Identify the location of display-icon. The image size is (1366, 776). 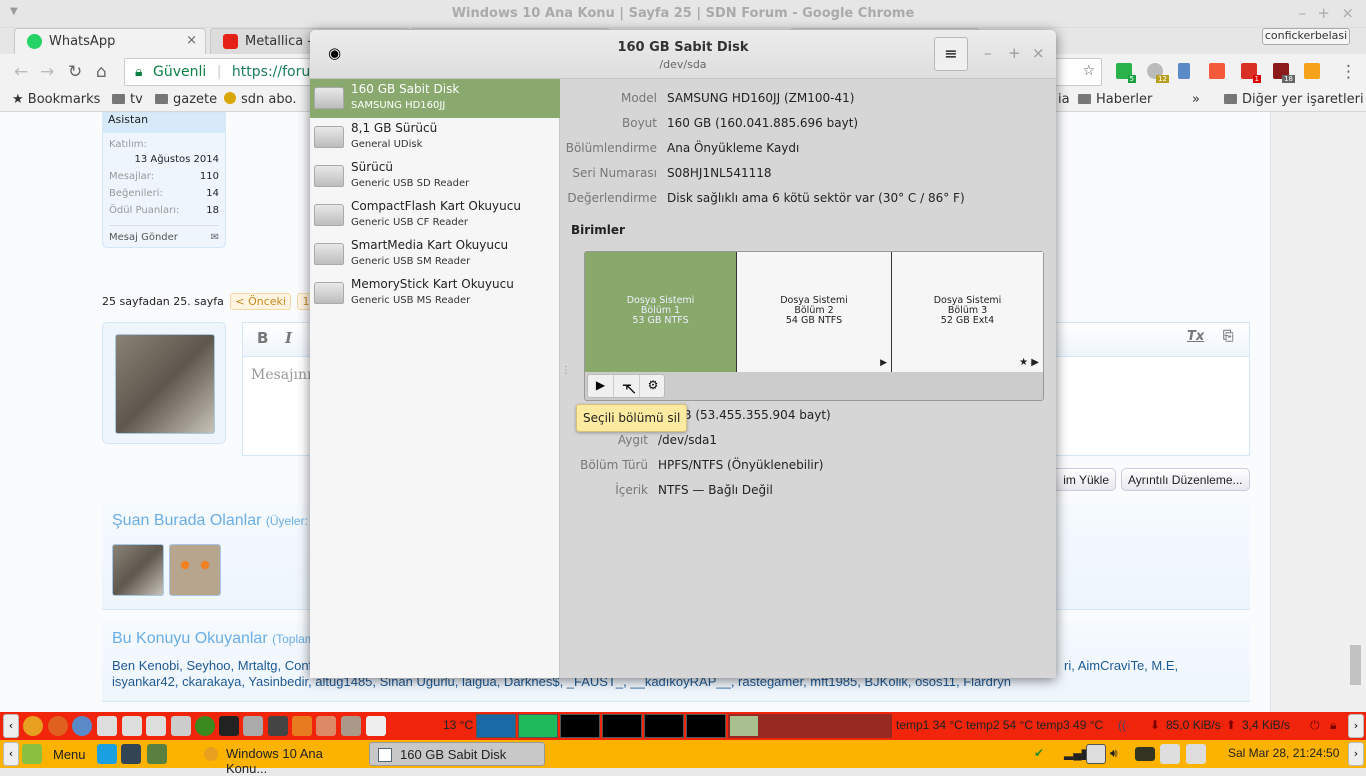
(1096, 754).